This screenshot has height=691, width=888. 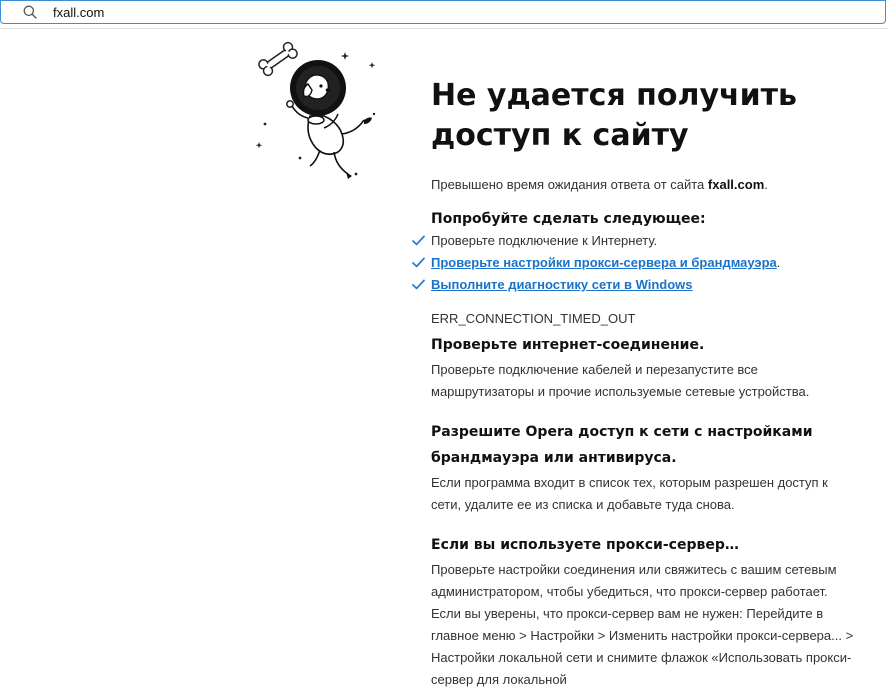 What do you see at coordinates (568, 219) in the screenshot?
I see `try-heading: Попробуйте сделать следующее:` at bounding box center [568, 219].